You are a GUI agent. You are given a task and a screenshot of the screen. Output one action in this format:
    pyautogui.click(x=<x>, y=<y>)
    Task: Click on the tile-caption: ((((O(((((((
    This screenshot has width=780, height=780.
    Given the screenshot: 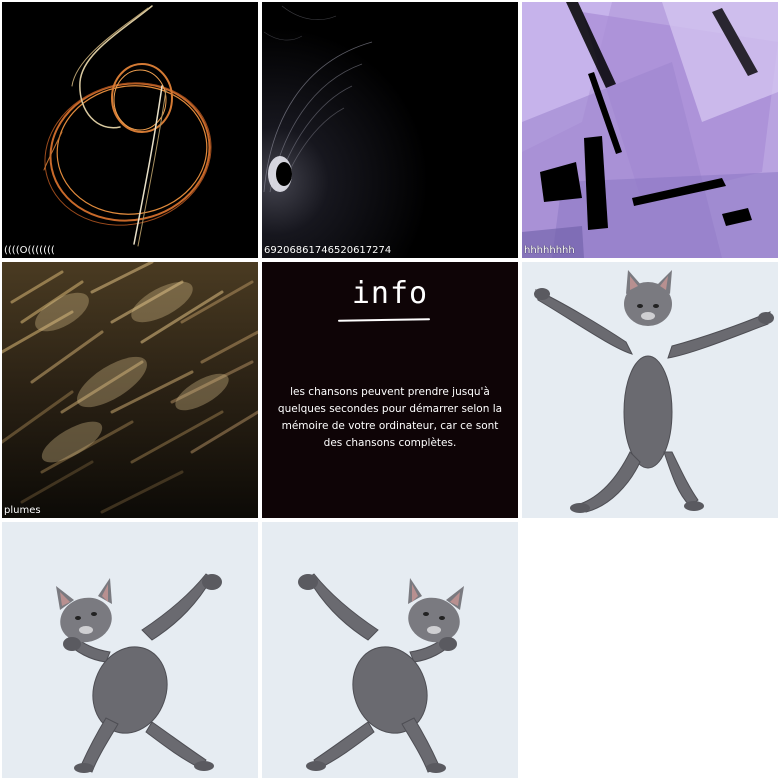 What is the action you would take?
    pyautogui.click(x=29, y=250)
    